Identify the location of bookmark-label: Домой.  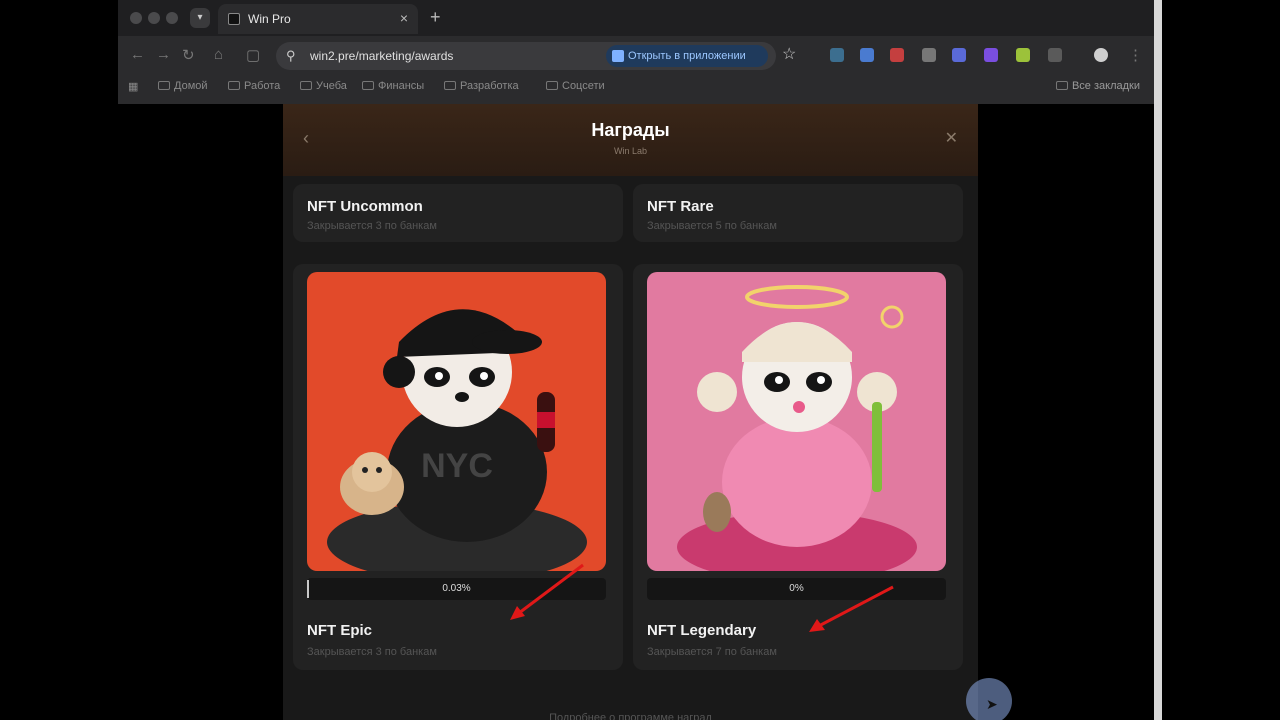
(191, 86).